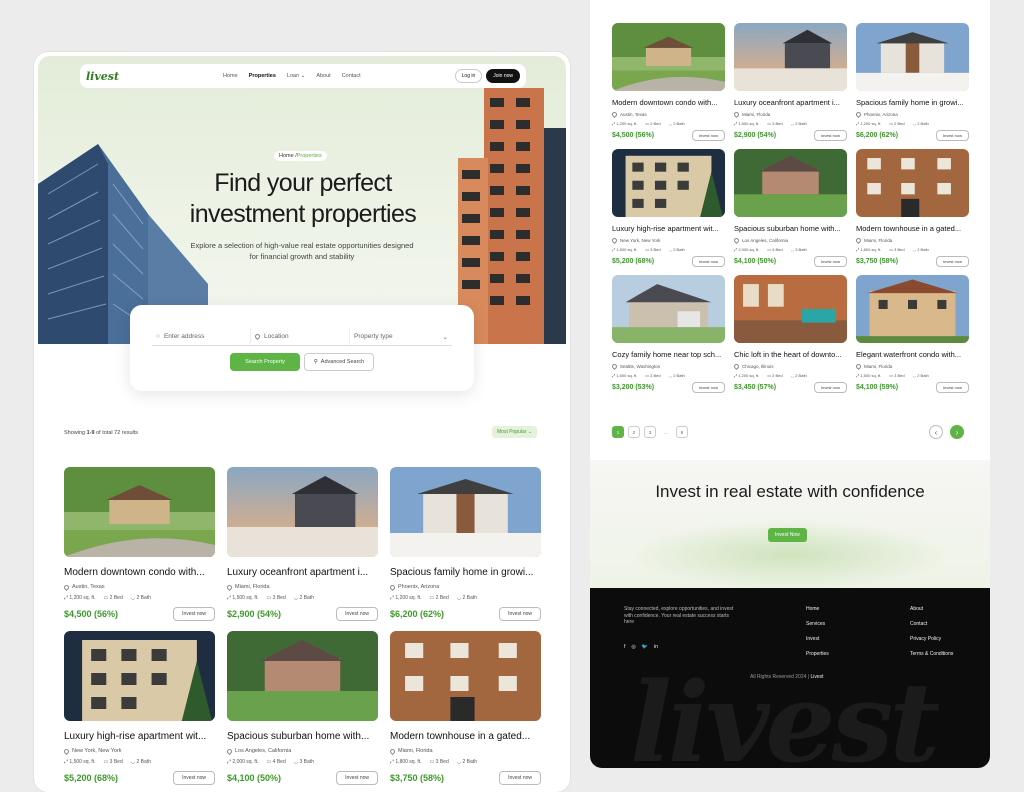  What do you see at coordinates (634, 432) in the screenshot?
I see `page-2: 2` at bounding box center [634, 432].